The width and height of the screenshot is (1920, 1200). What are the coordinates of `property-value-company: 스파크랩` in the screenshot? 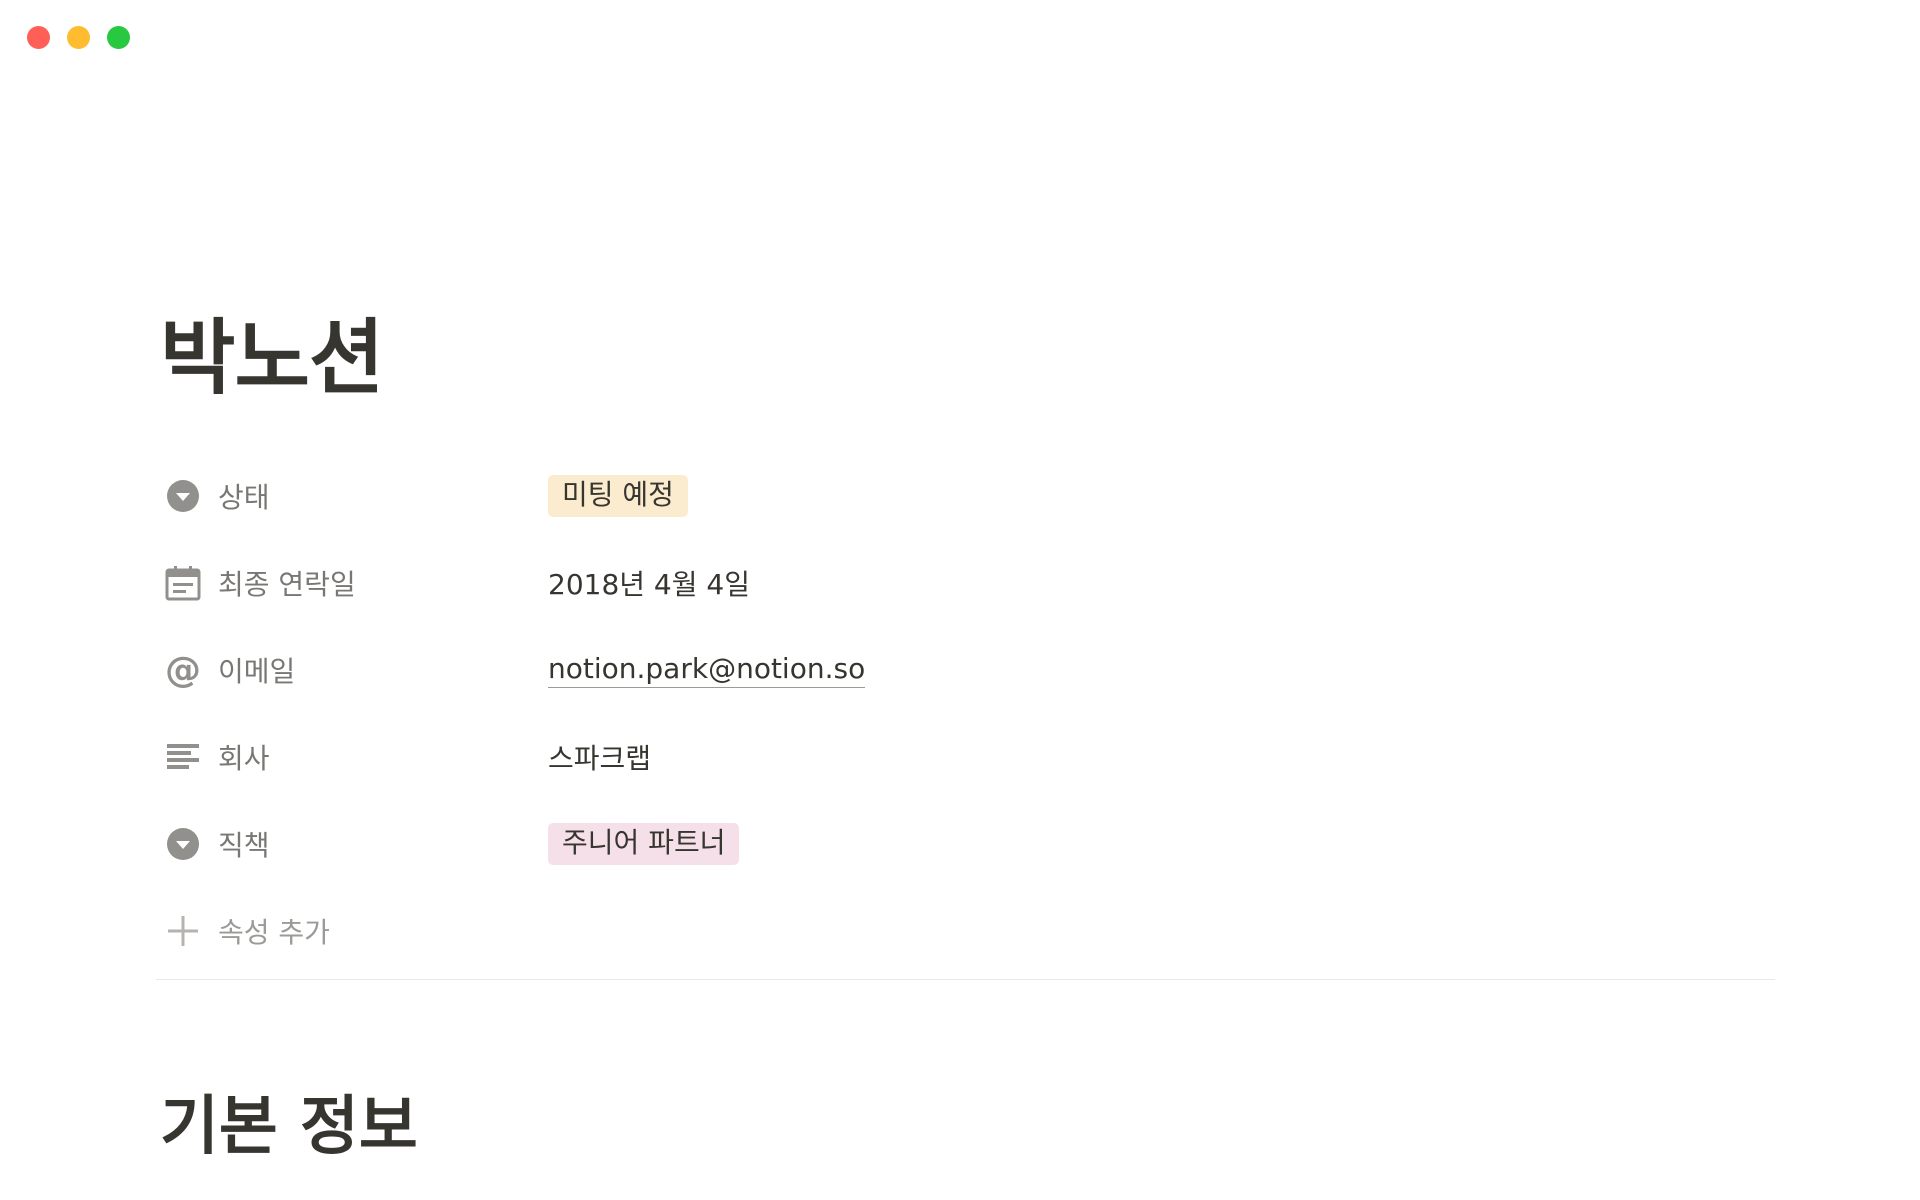 It's located at (599, 757).